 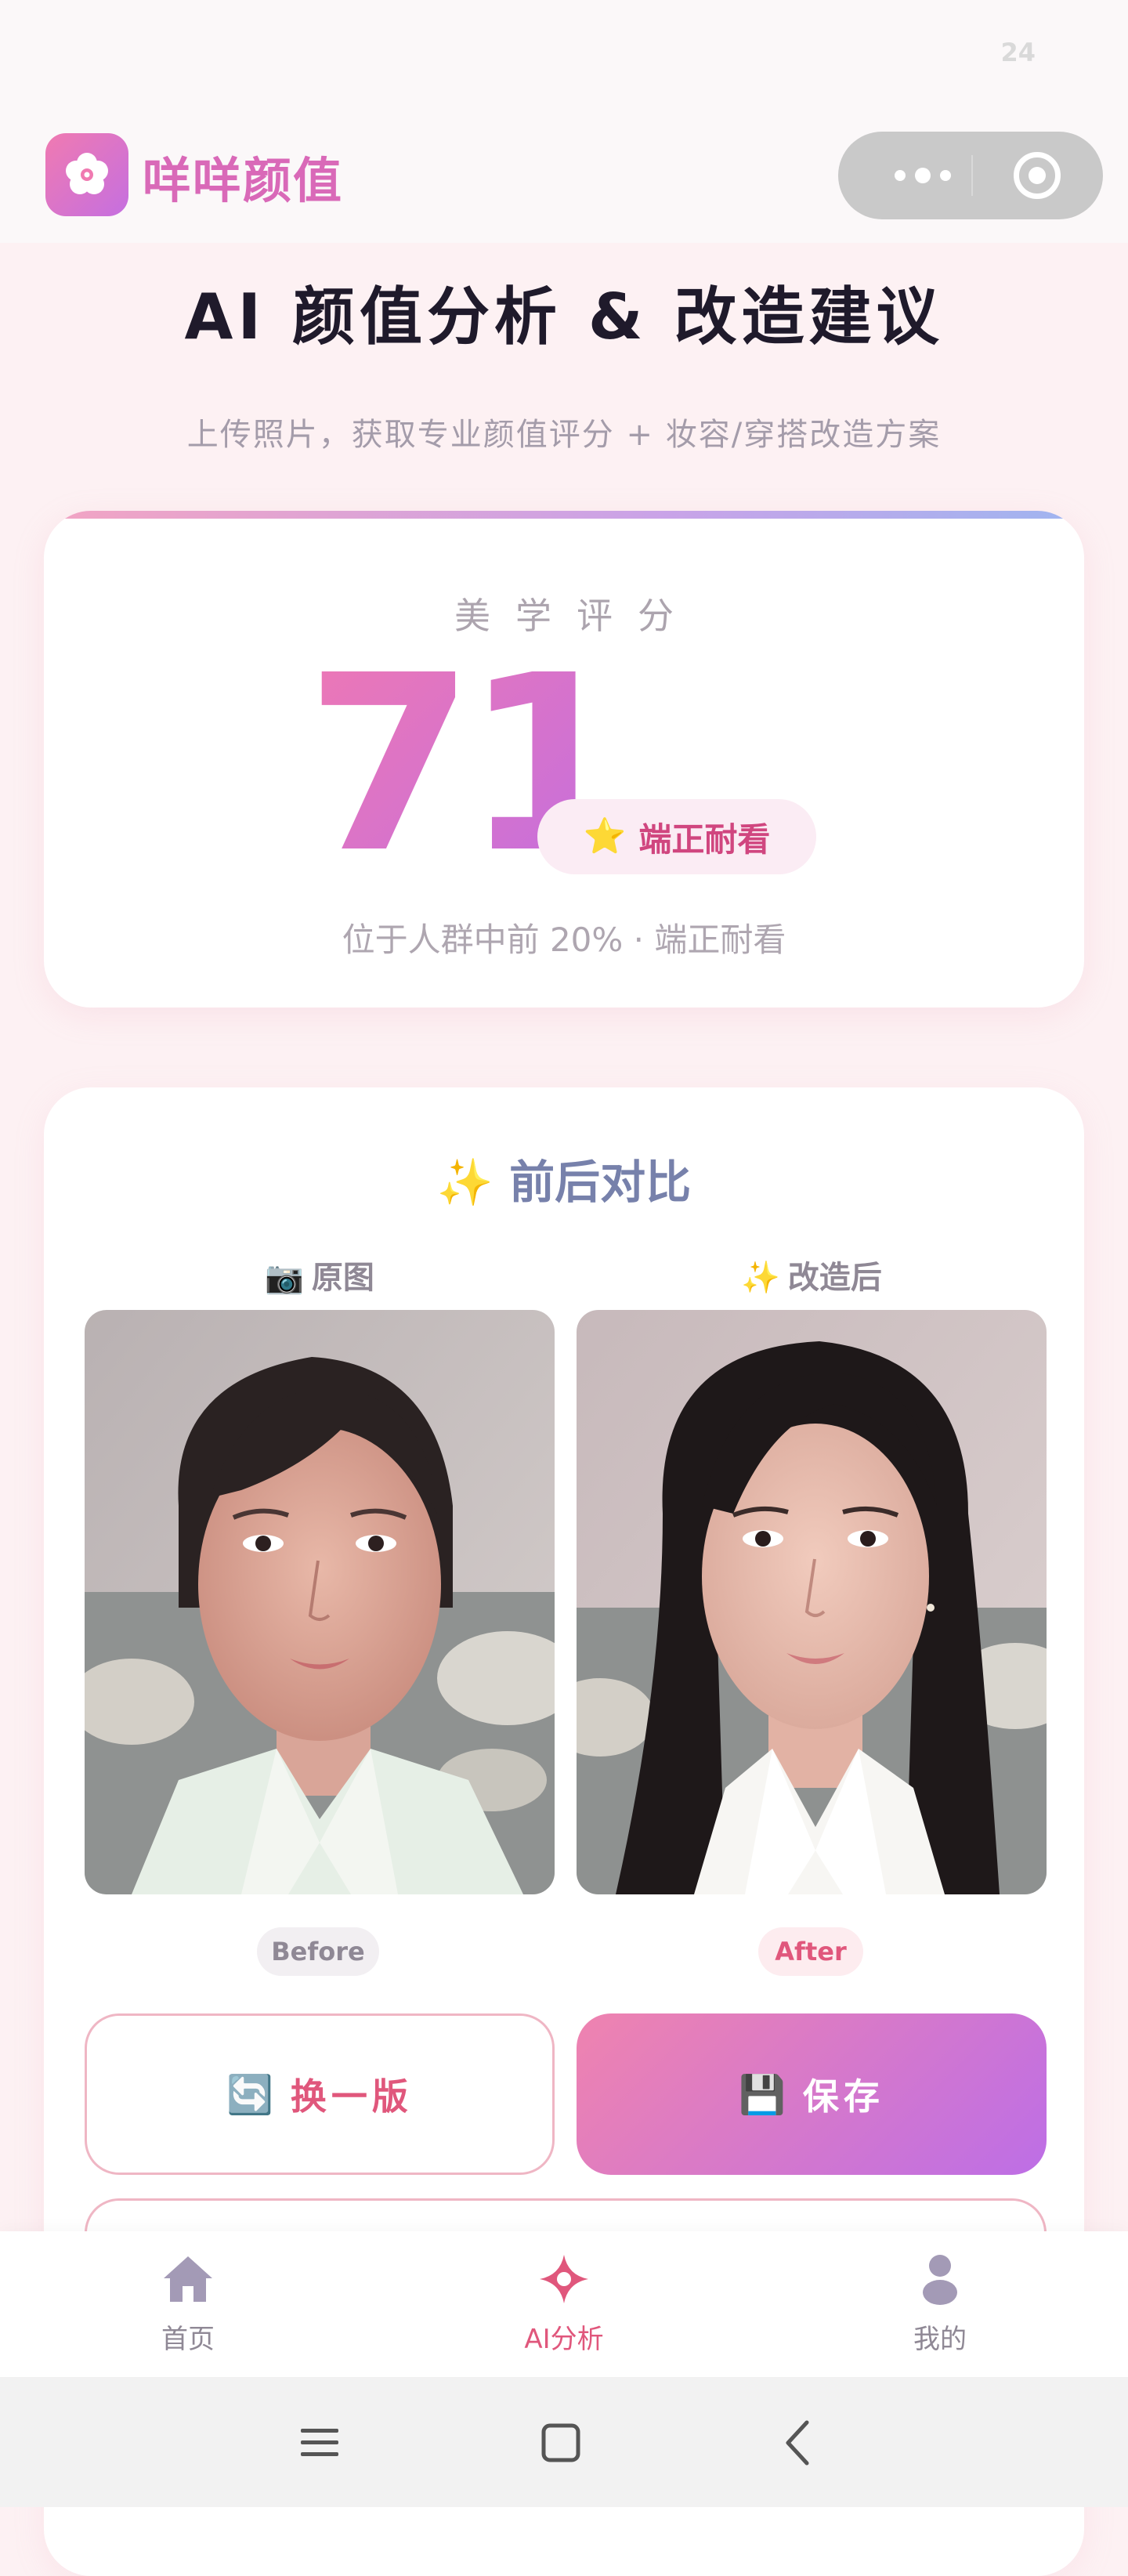 I want to click on before-tag: Before, so click(x=318, y=1952).